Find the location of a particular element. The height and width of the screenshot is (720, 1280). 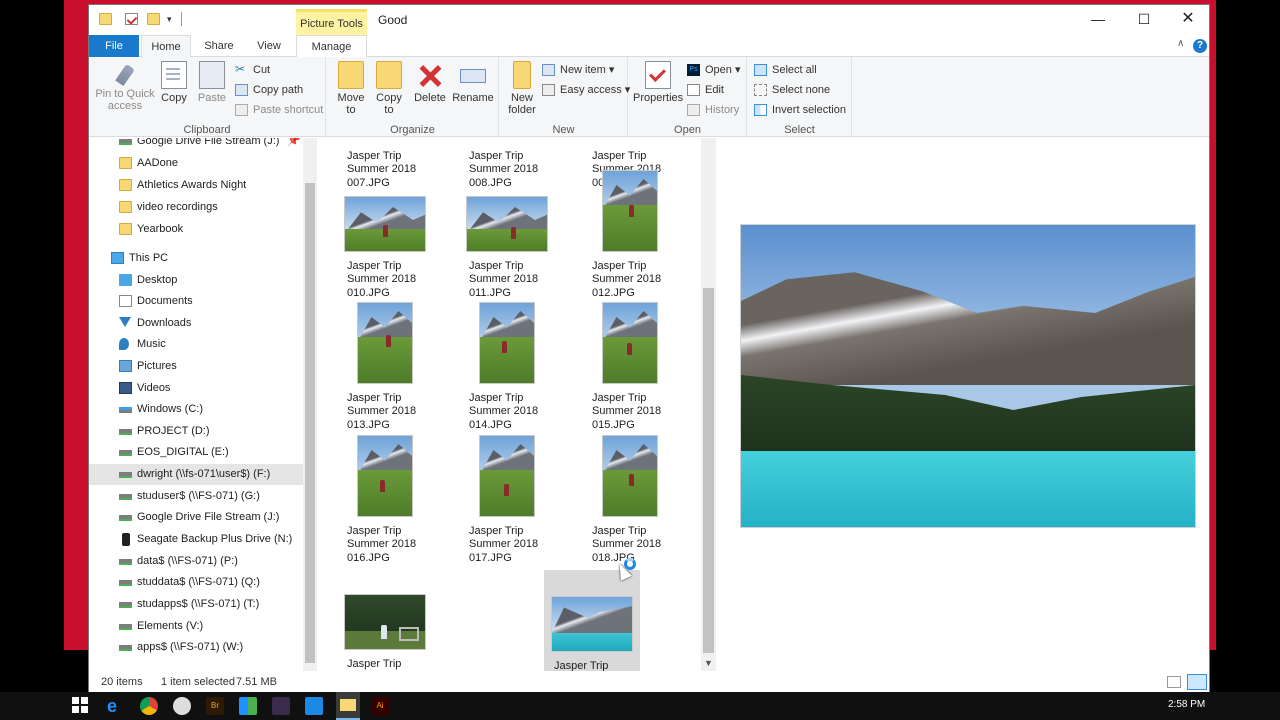

copy-button: Copy is located at coordinates (174, 82).